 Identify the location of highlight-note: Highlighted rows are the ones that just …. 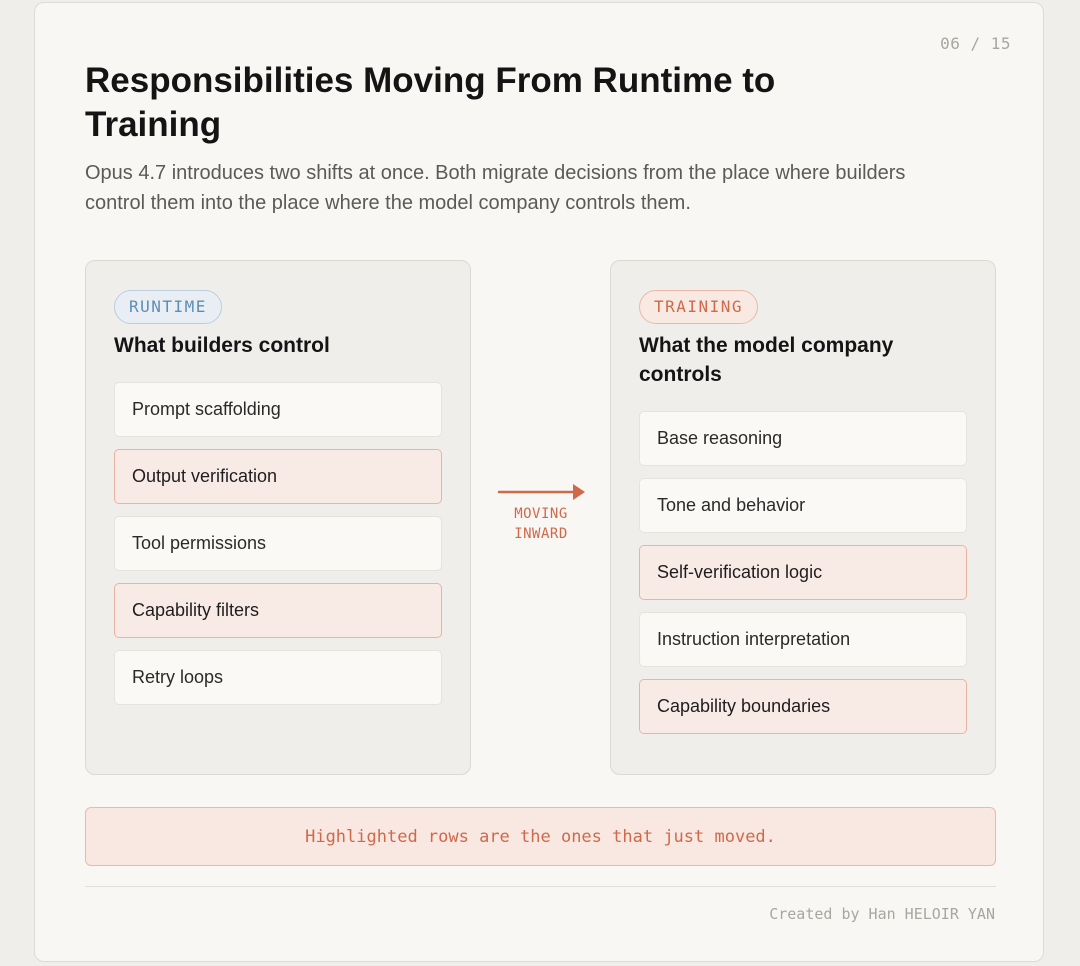
(540, 836).